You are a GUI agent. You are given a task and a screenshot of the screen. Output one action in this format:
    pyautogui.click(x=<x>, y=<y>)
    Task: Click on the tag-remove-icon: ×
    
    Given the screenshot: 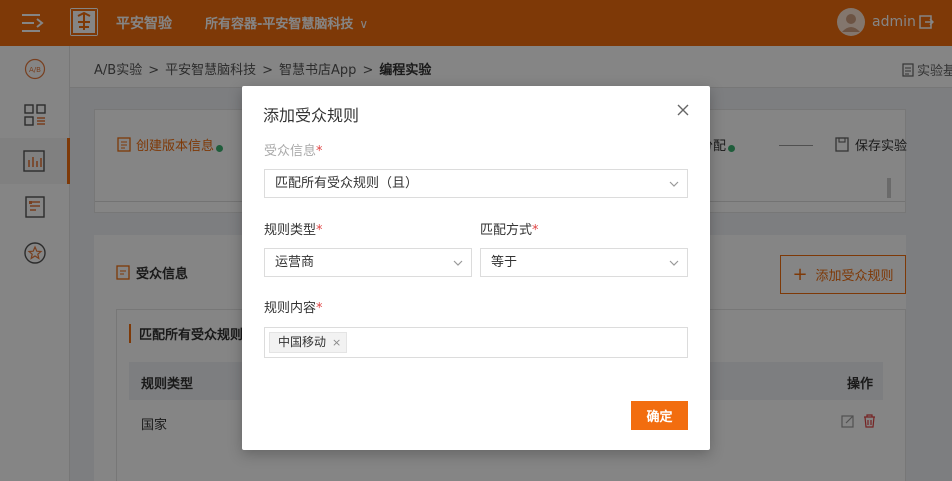 What is the action you would take?
    pyautogui.click(x=336, y=342)
    